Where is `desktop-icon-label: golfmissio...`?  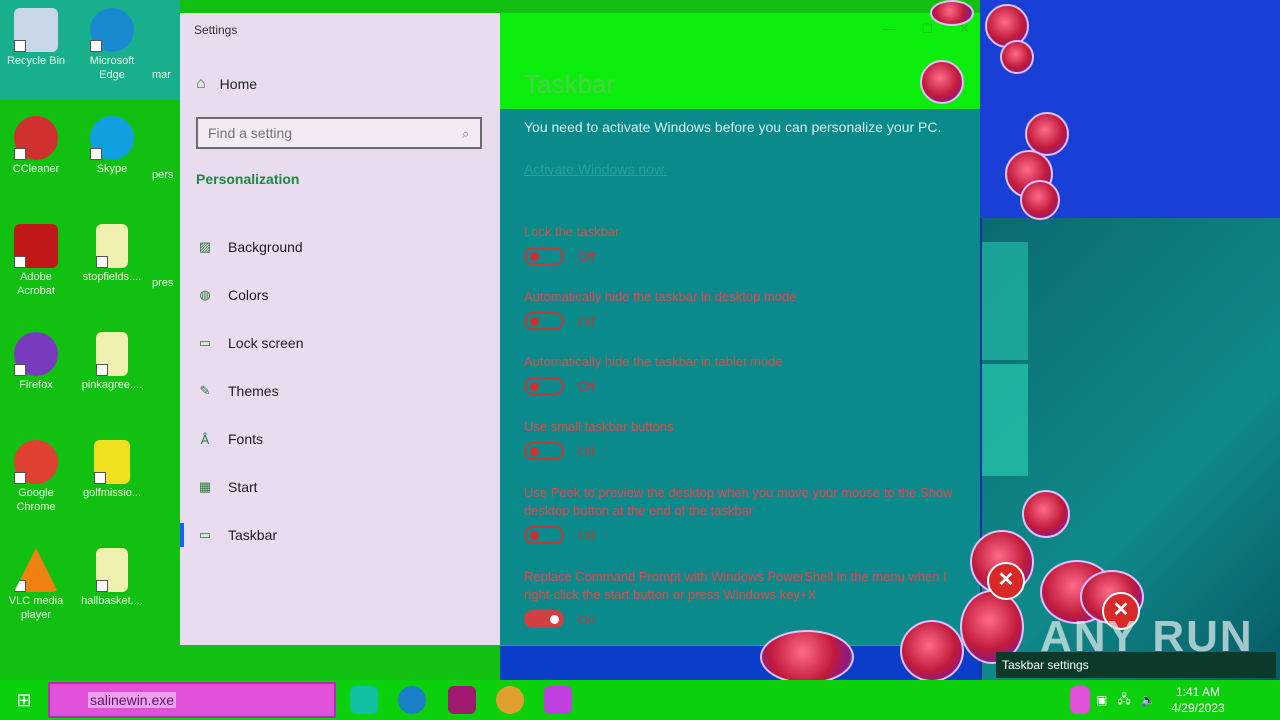 desktop-icon-label: golfmissio... is located at coordinates (112, 493).